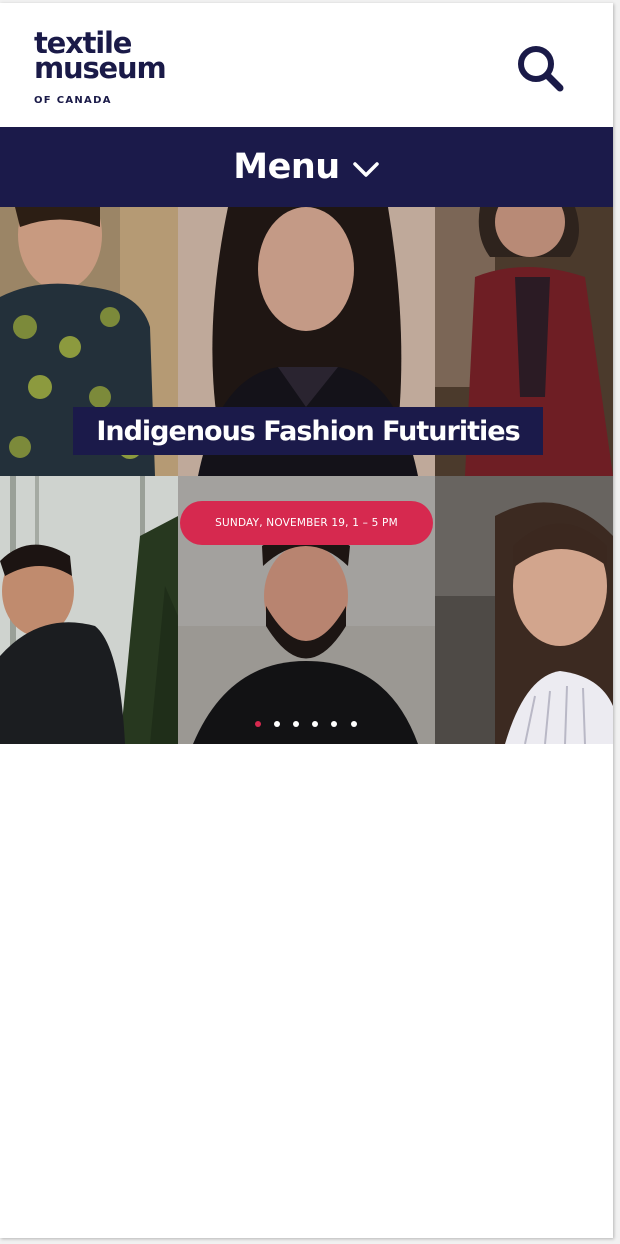 This screenshot has width=620, height=1244. I want to click on museum-logo: textile museum OF CANADA, so click(100, 68).